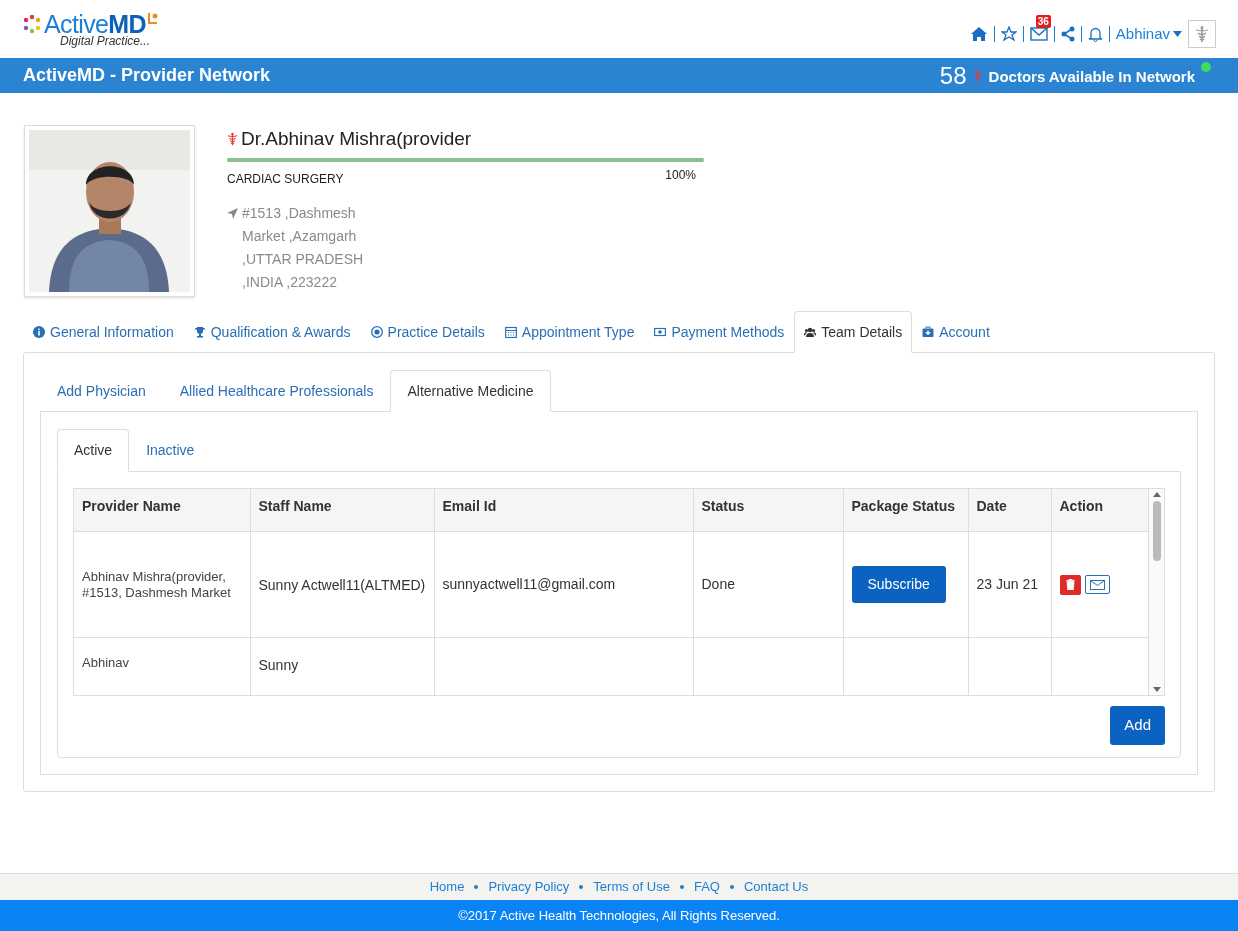 Image resolution: width=1238 pixels, height=931 pixels. What do you see at coordinates (660, 332) in the screenshot?
I see `money-icon` at bounding box center [660, 332].